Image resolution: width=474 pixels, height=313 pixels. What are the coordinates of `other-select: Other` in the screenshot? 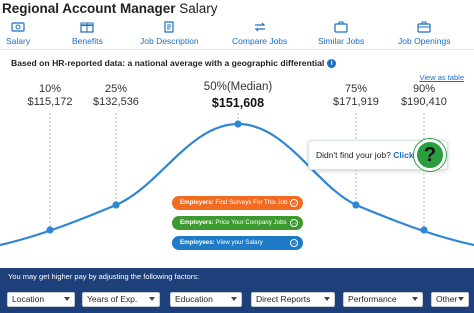 It's located at (450, 299).